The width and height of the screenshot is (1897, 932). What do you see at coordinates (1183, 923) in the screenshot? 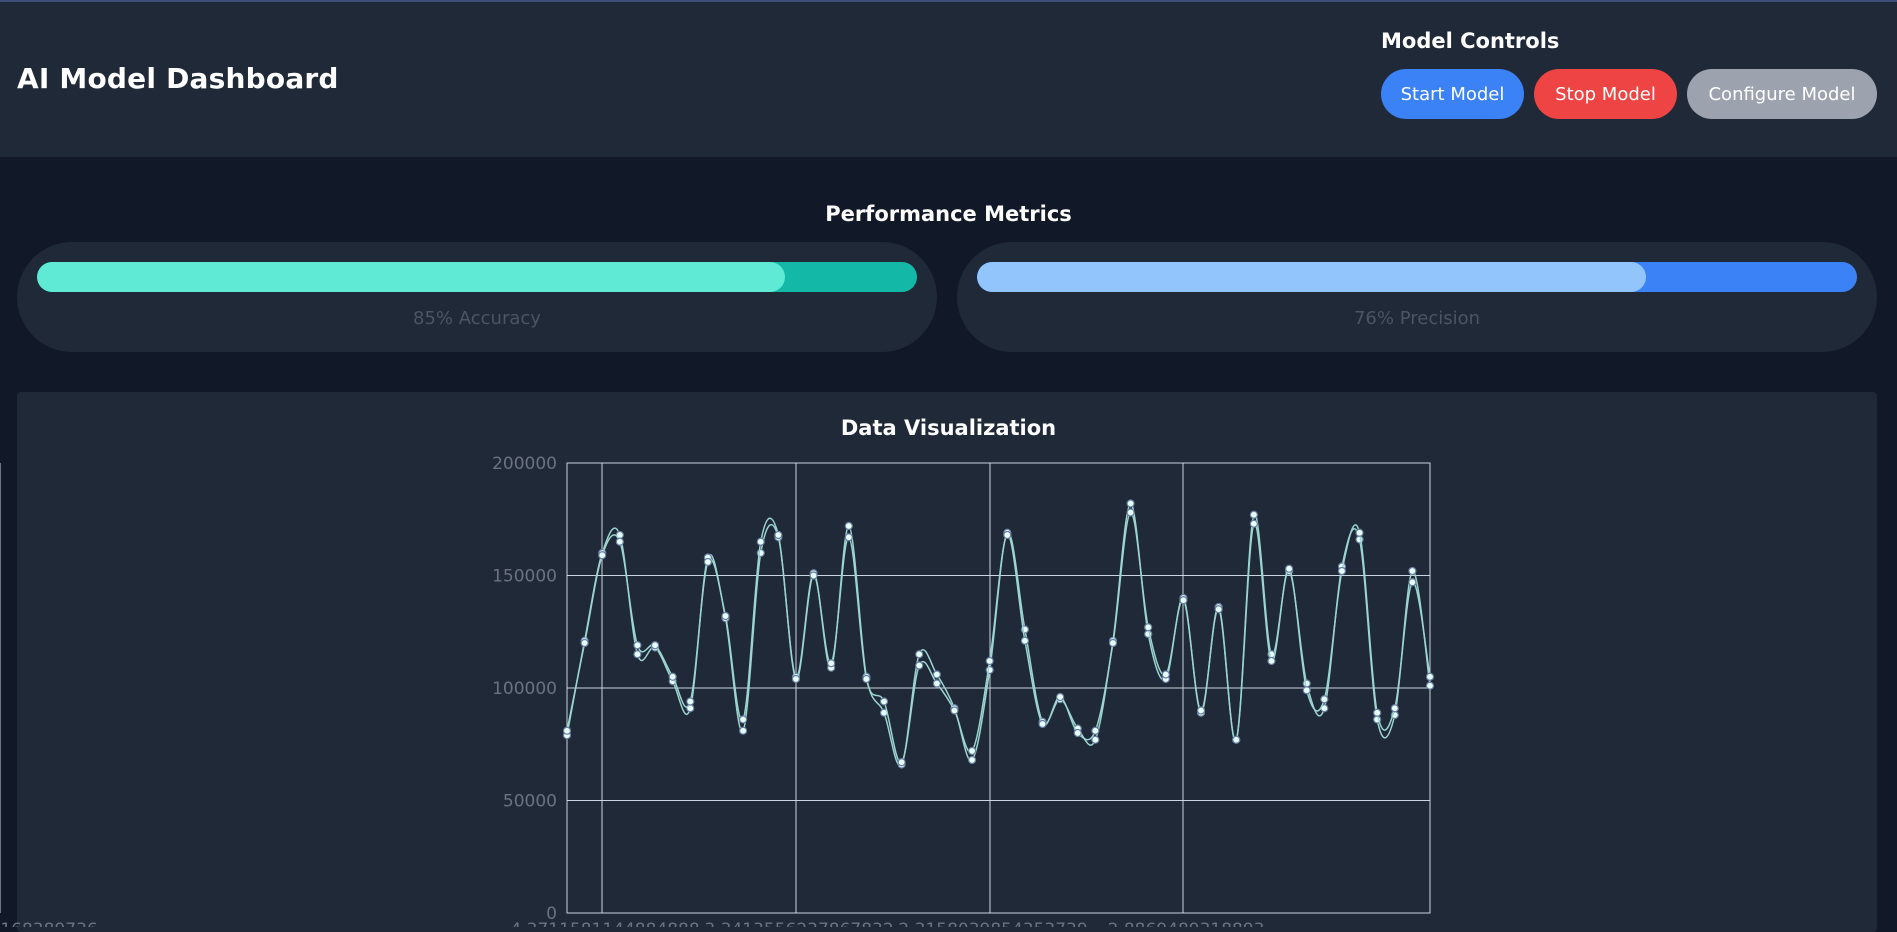
I see `x-tick-label: -2.8869489318893` at bounding box center [1183, 923].